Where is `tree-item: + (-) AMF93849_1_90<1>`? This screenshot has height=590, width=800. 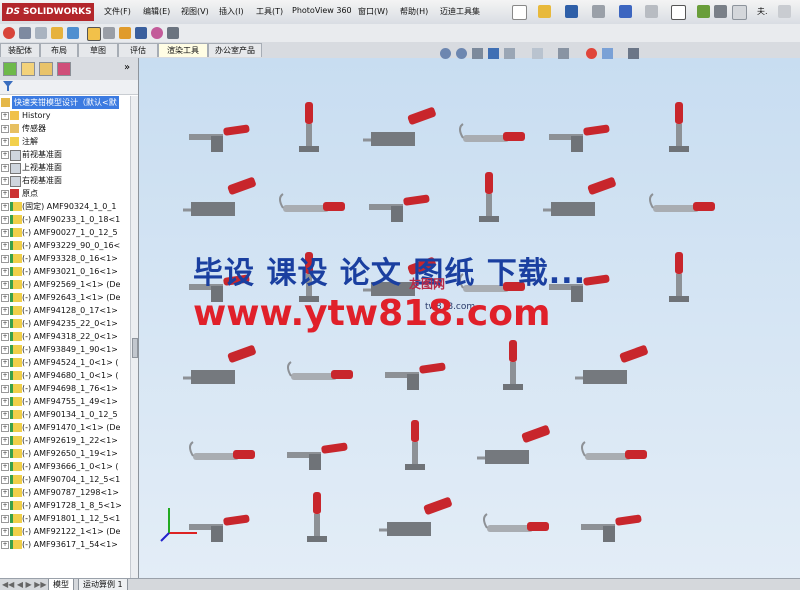 tree-item: + (-) AMF93849_1_90<1> is located at coordinates (65, 349).